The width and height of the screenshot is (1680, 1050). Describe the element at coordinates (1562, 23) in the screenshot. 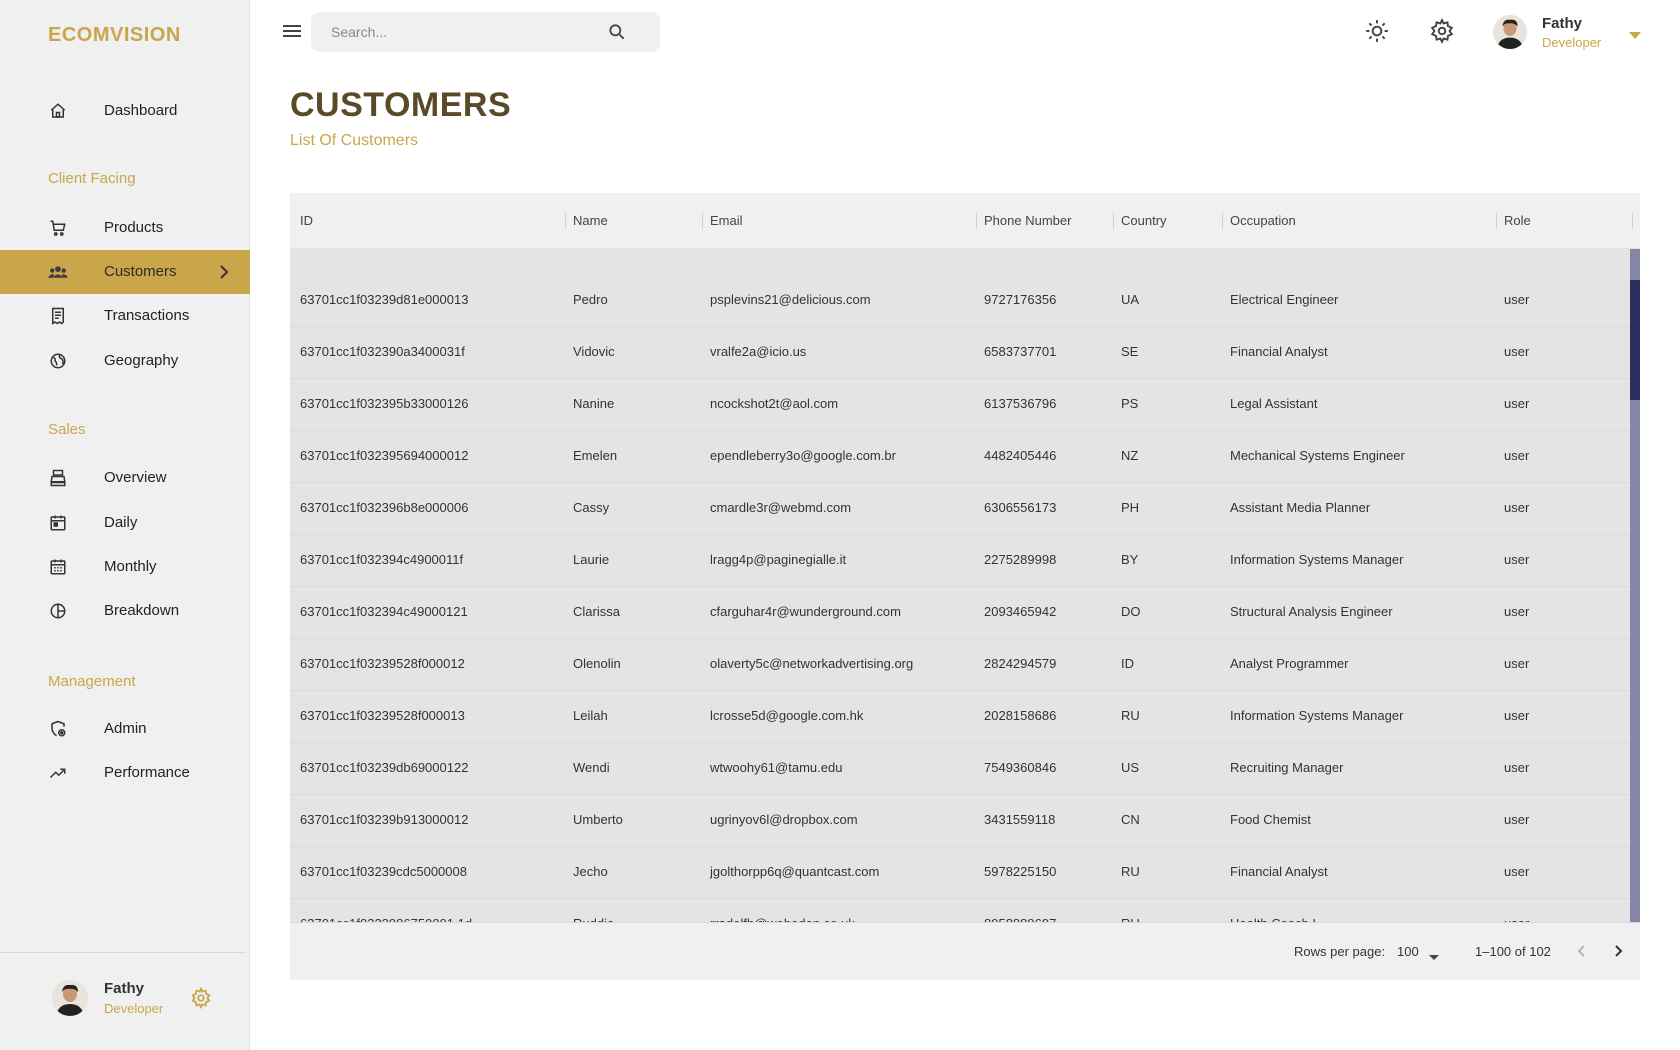

I see `topbar-user-name: Fathy` at that location.